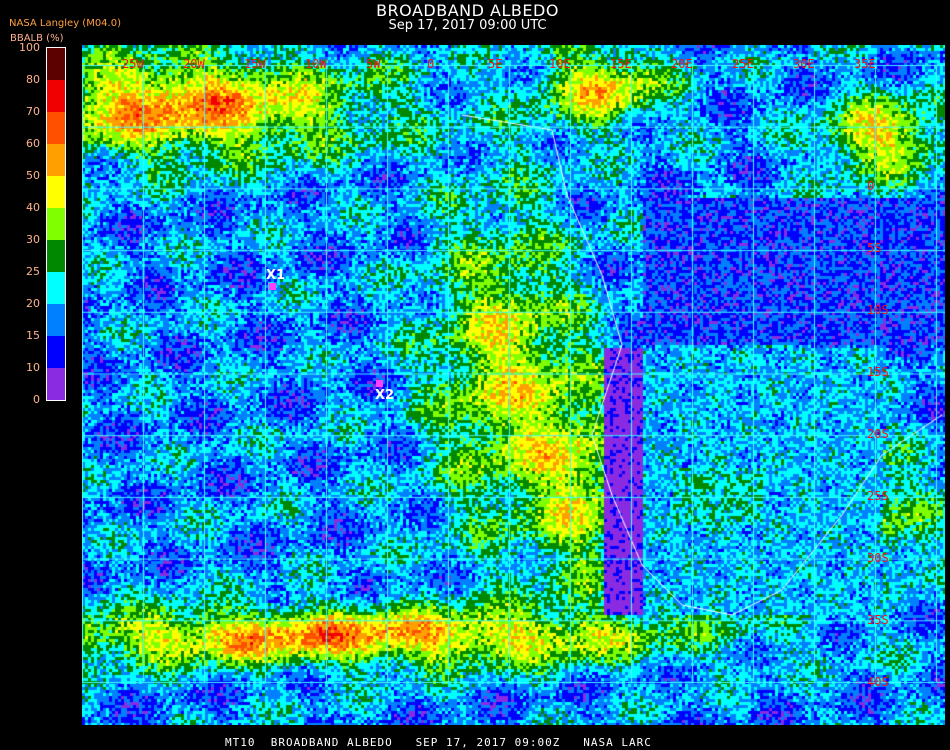  What do you see at coordinates (865, 64) in the screenshot?
I see `longitude-label: 35E` at bounding box center [865, 64].